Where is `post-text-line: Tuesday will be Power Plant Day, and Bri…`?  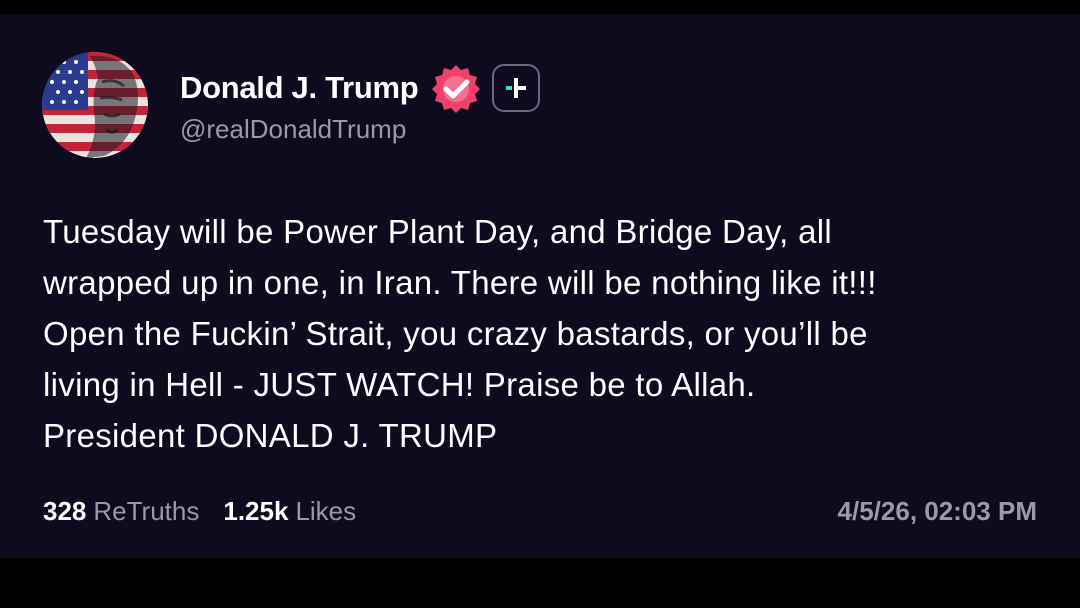 post-text-line: Tuesday will be Power Plant Day, and Bri… is located at coordinates (438, 231).